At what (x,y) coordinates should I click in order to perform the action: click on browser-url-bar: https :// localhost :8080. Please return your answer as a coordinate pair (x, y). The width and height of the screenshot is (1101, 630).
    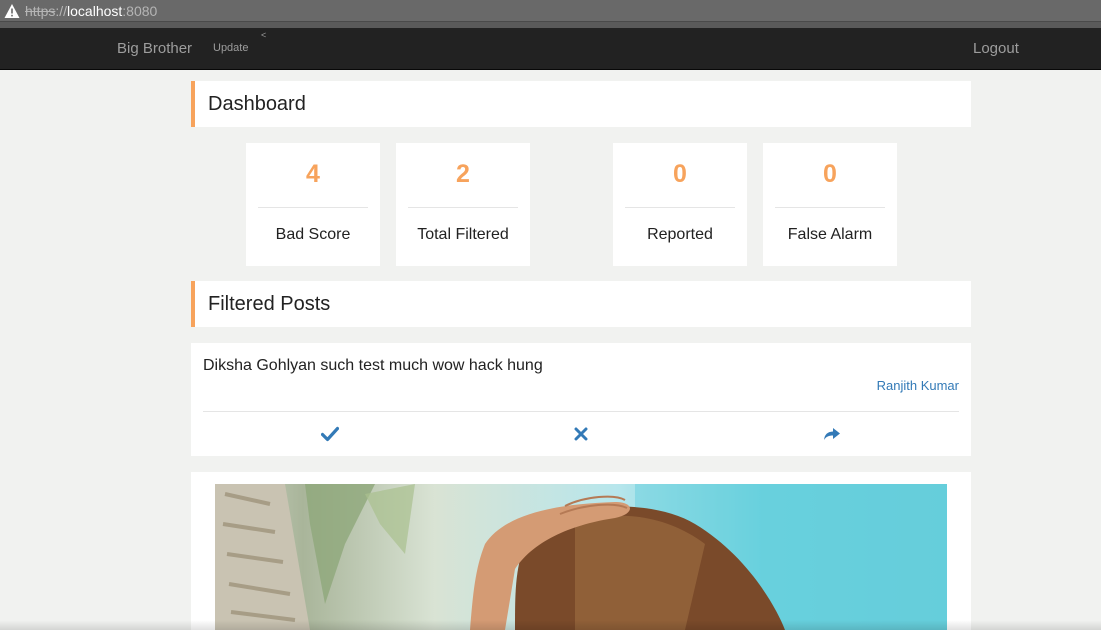
    Looking at the image, I should click on (550, 11).